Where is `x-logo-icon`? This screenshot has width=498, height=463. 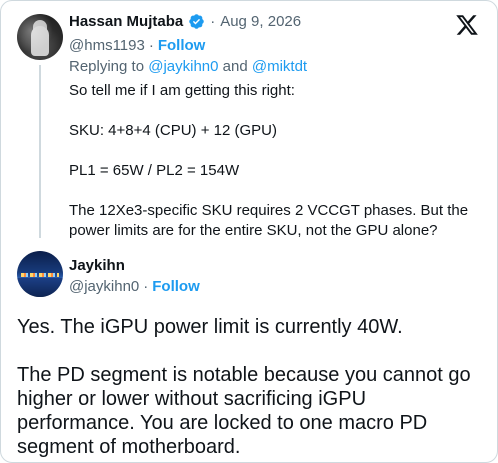
x-logo-icon is located at coordinates (467, 25).